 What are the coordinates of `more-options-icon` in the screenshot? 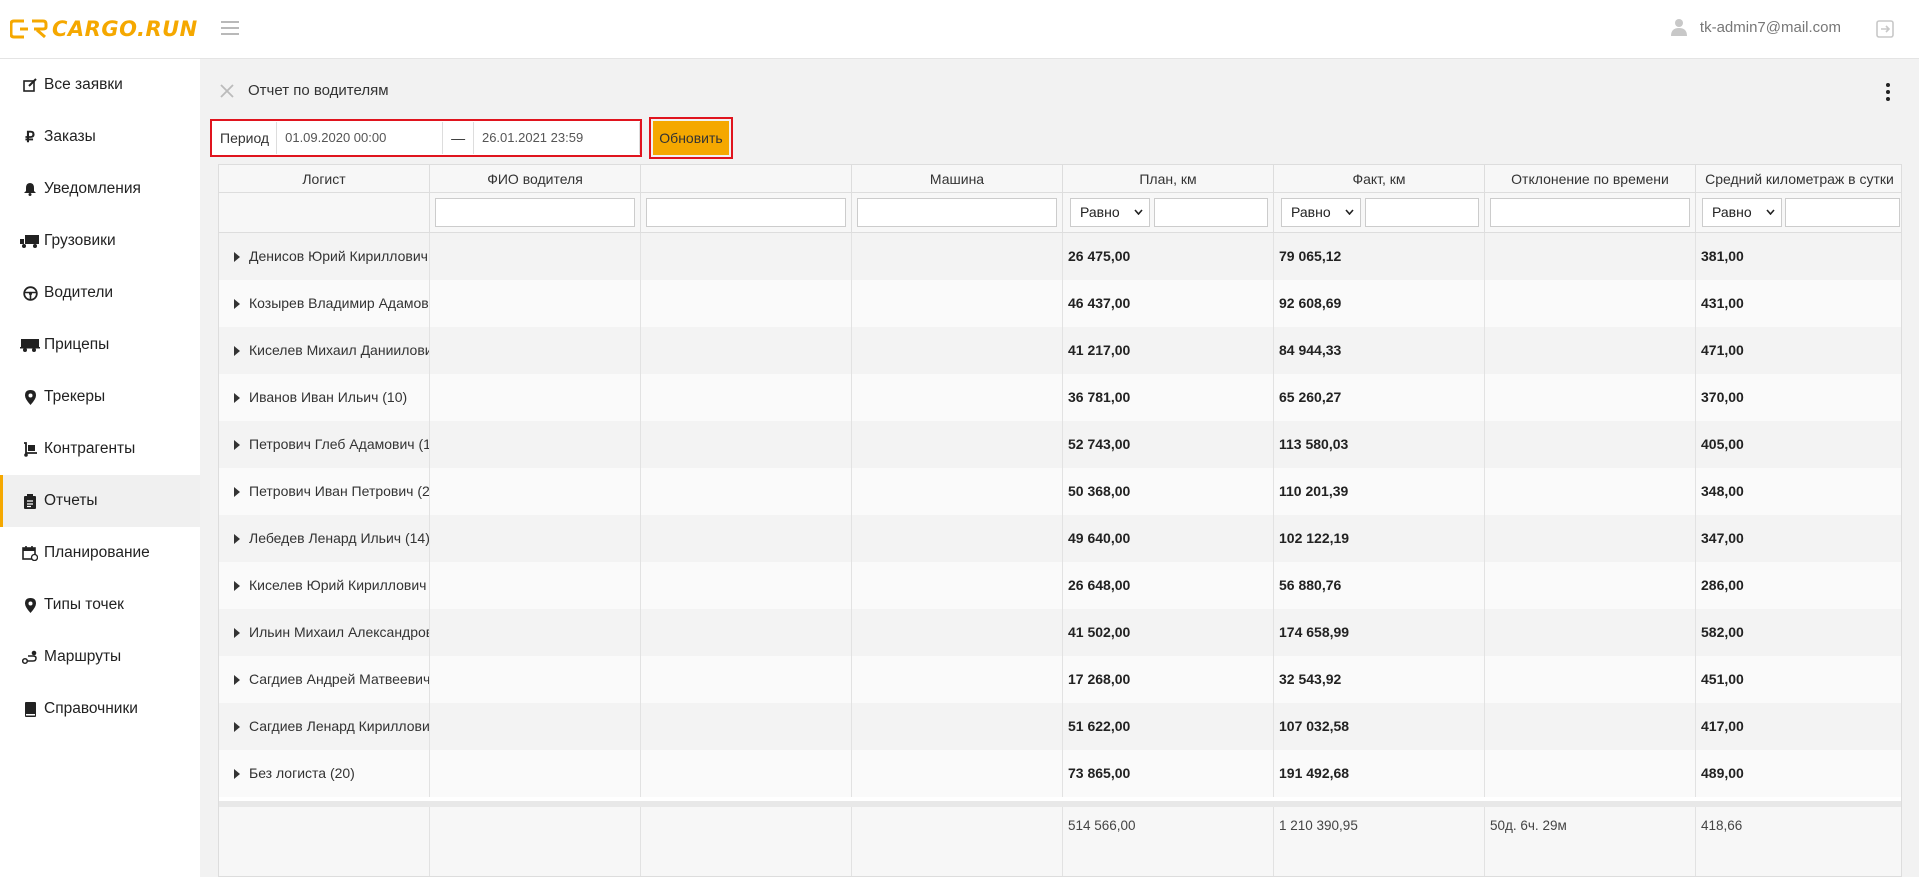 It's located at (1888, 92).